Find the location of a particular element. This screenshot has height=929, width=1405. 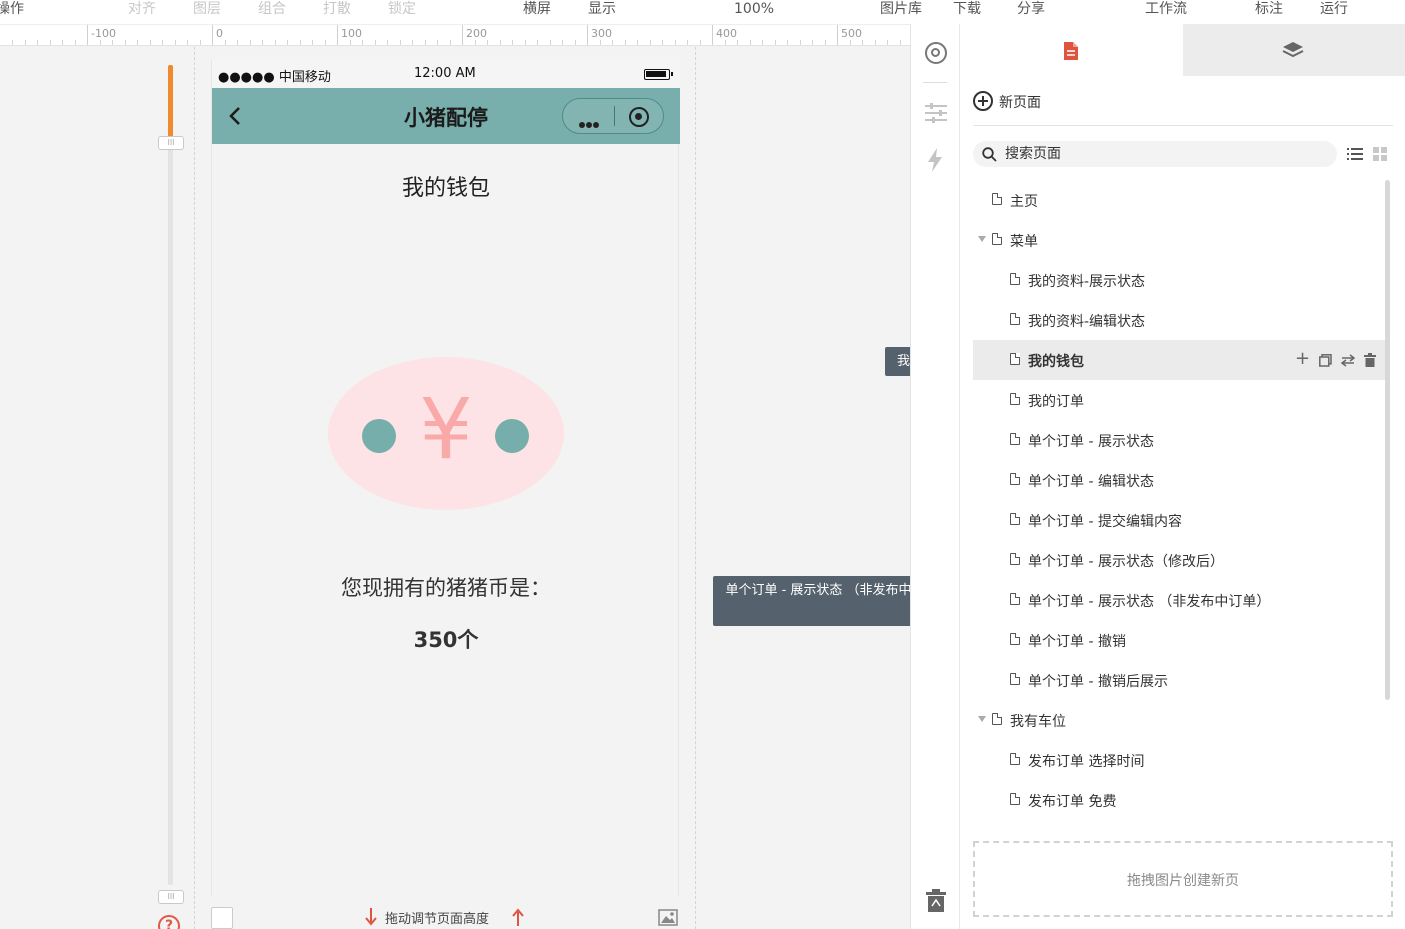

page-height-slider-track is located at coordinates (170, 475).